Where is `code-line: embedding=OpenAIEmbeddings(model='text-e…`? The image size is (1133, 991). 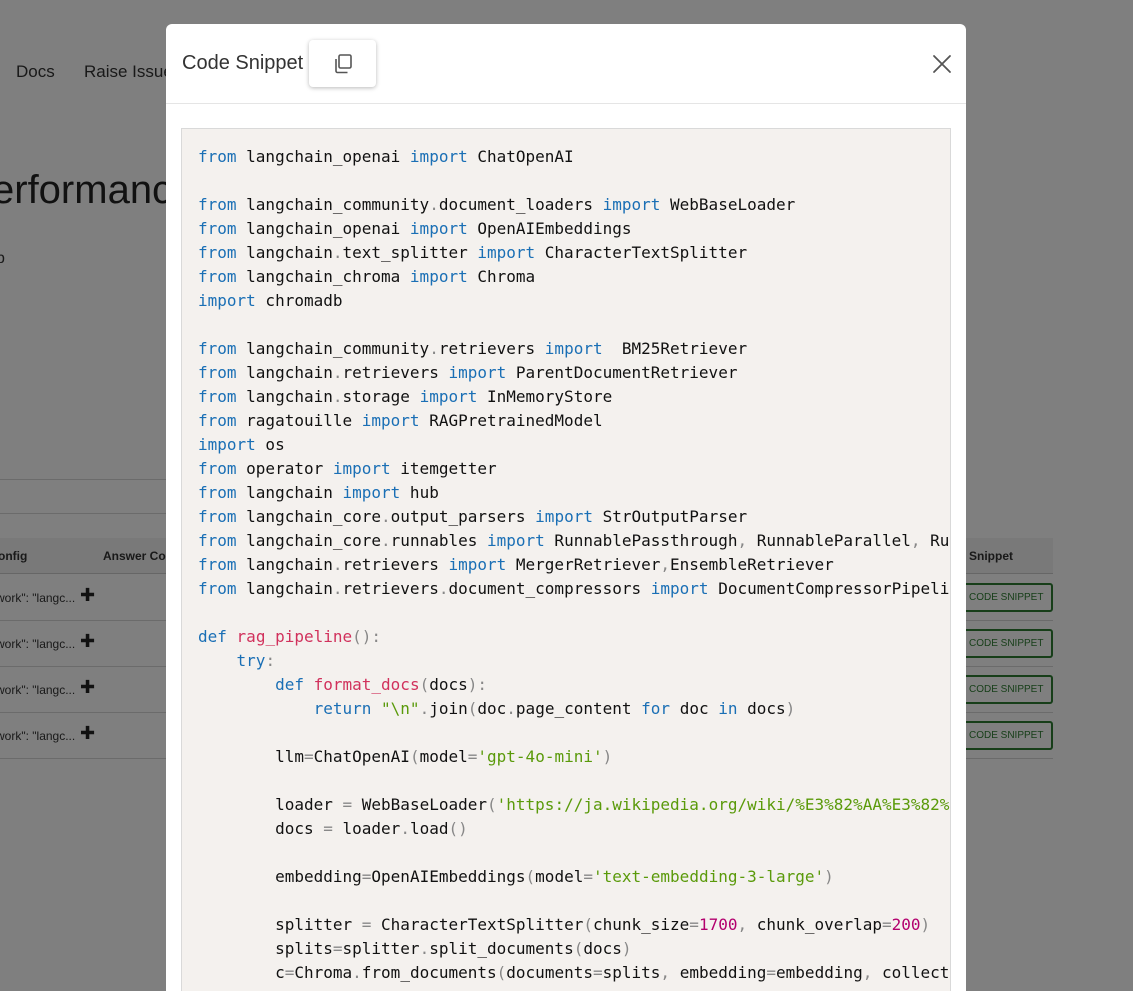
code-line: embedding=OpenAIEmbeddings(model='text-e… is located at coordinates (516, 876).